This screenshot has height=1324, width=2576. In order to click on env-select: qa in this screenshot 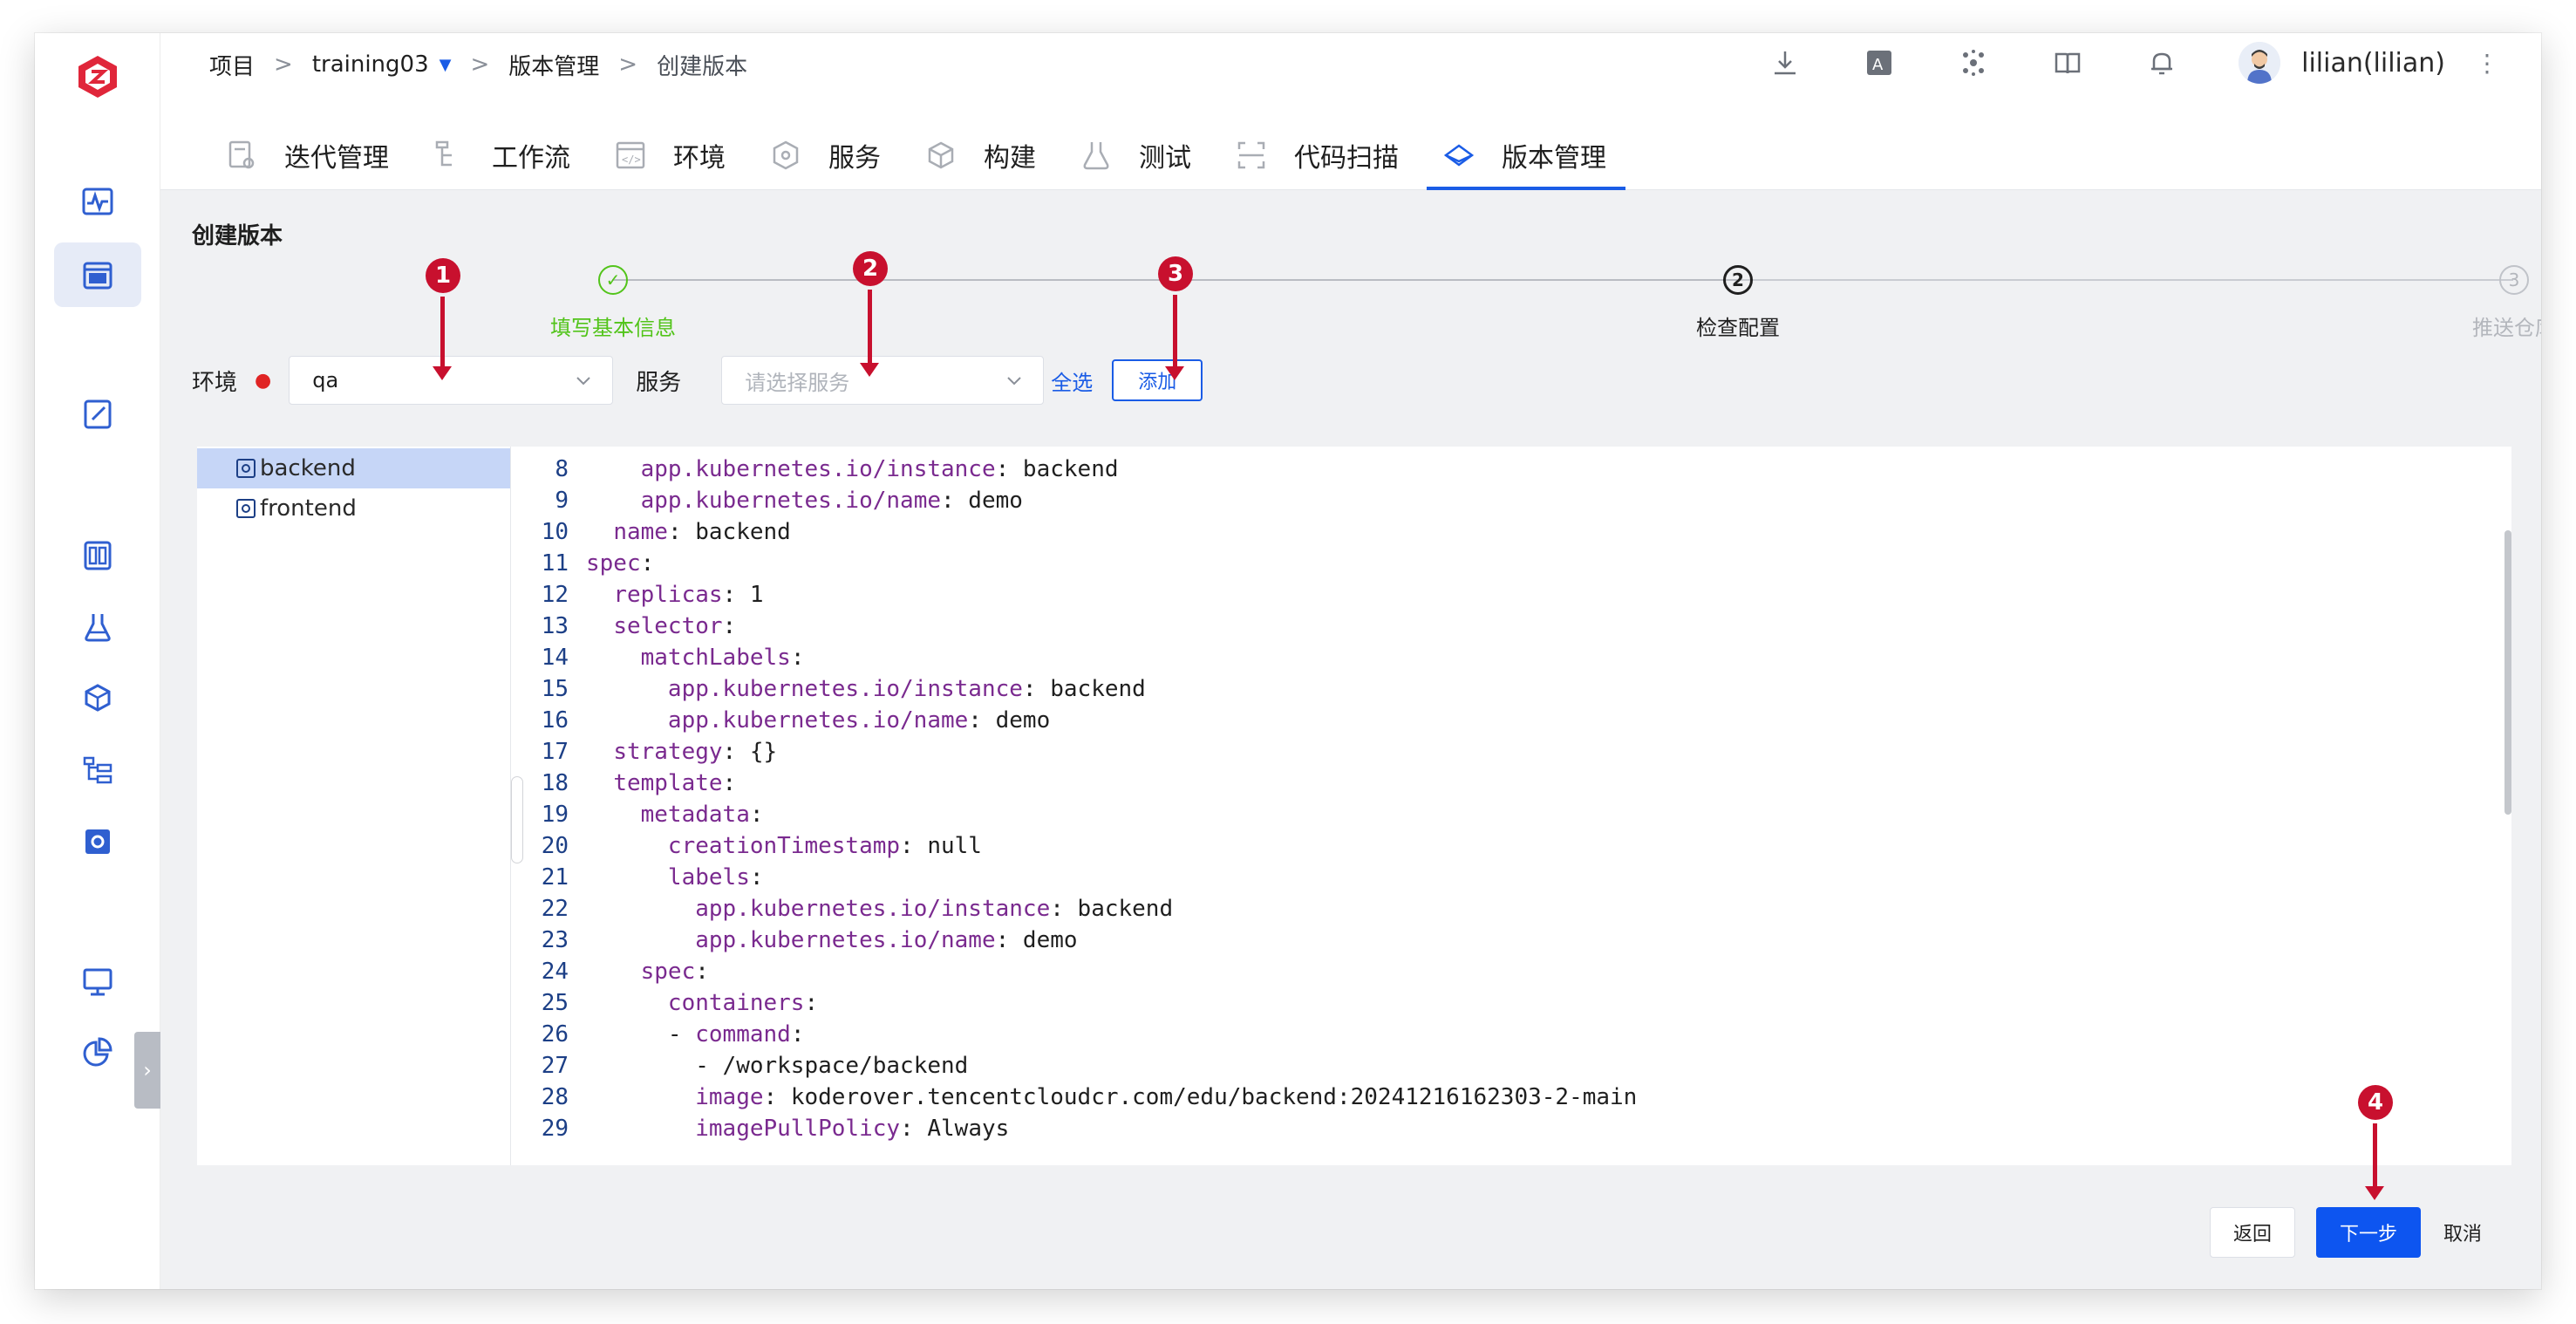, I will do `click(451, 380)`.